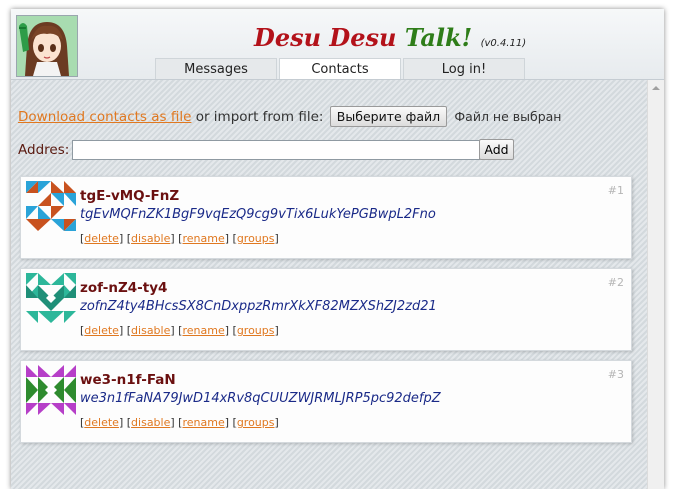 The image size is (678, 489). Describe the element at coordinates (128, 380) in the screenshot. I see `contact-nick: we3-n1f-FaN` at that location.